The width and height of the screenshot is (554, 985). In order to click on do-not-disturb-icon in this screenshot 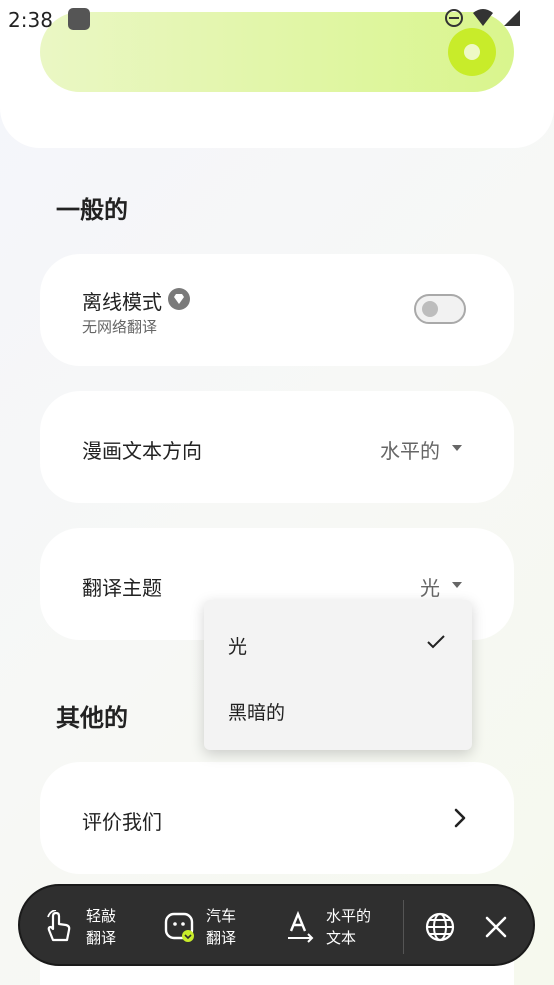, I will do `click(454, 18)`.